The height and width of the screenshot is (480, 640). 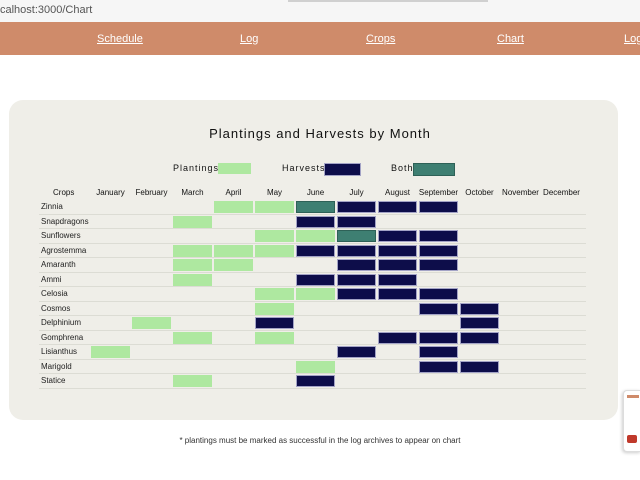 What do you see at coordinates (356, 294) in the screenshot?
I see `cell-celosia-july-harvest` at bounding box center [356, 294].